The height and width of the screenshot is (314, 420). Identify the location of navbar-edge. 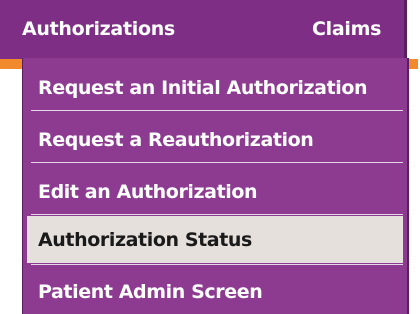
(405, 31).